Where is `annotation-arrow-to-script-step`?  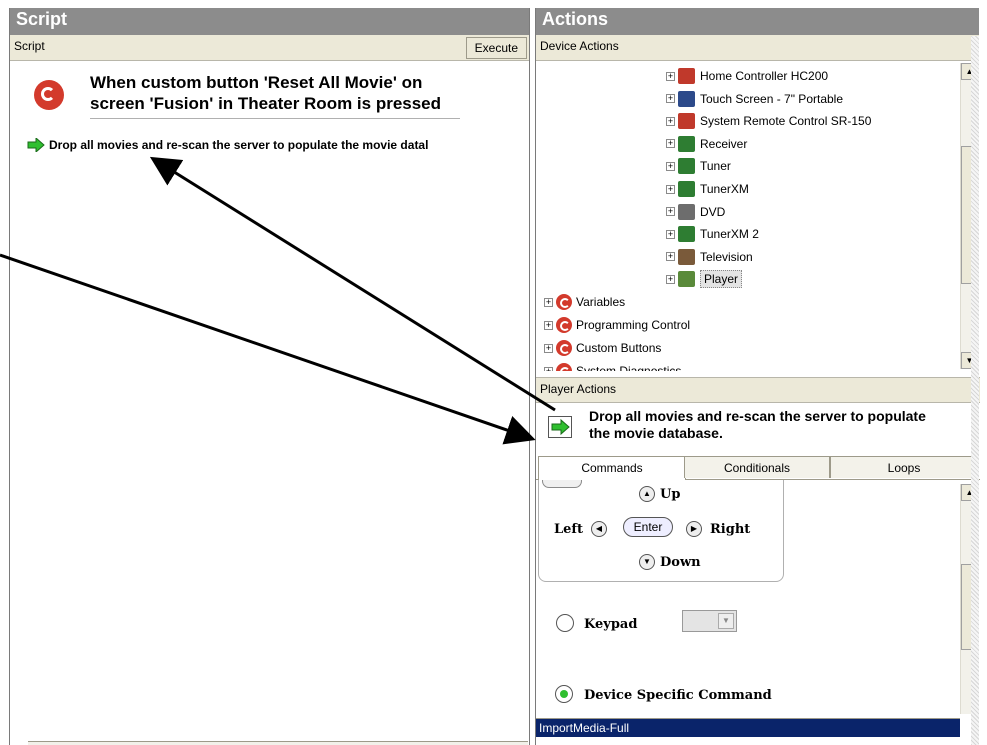
annotation-arrow-to-script-step is located at coordinates (352, 284).